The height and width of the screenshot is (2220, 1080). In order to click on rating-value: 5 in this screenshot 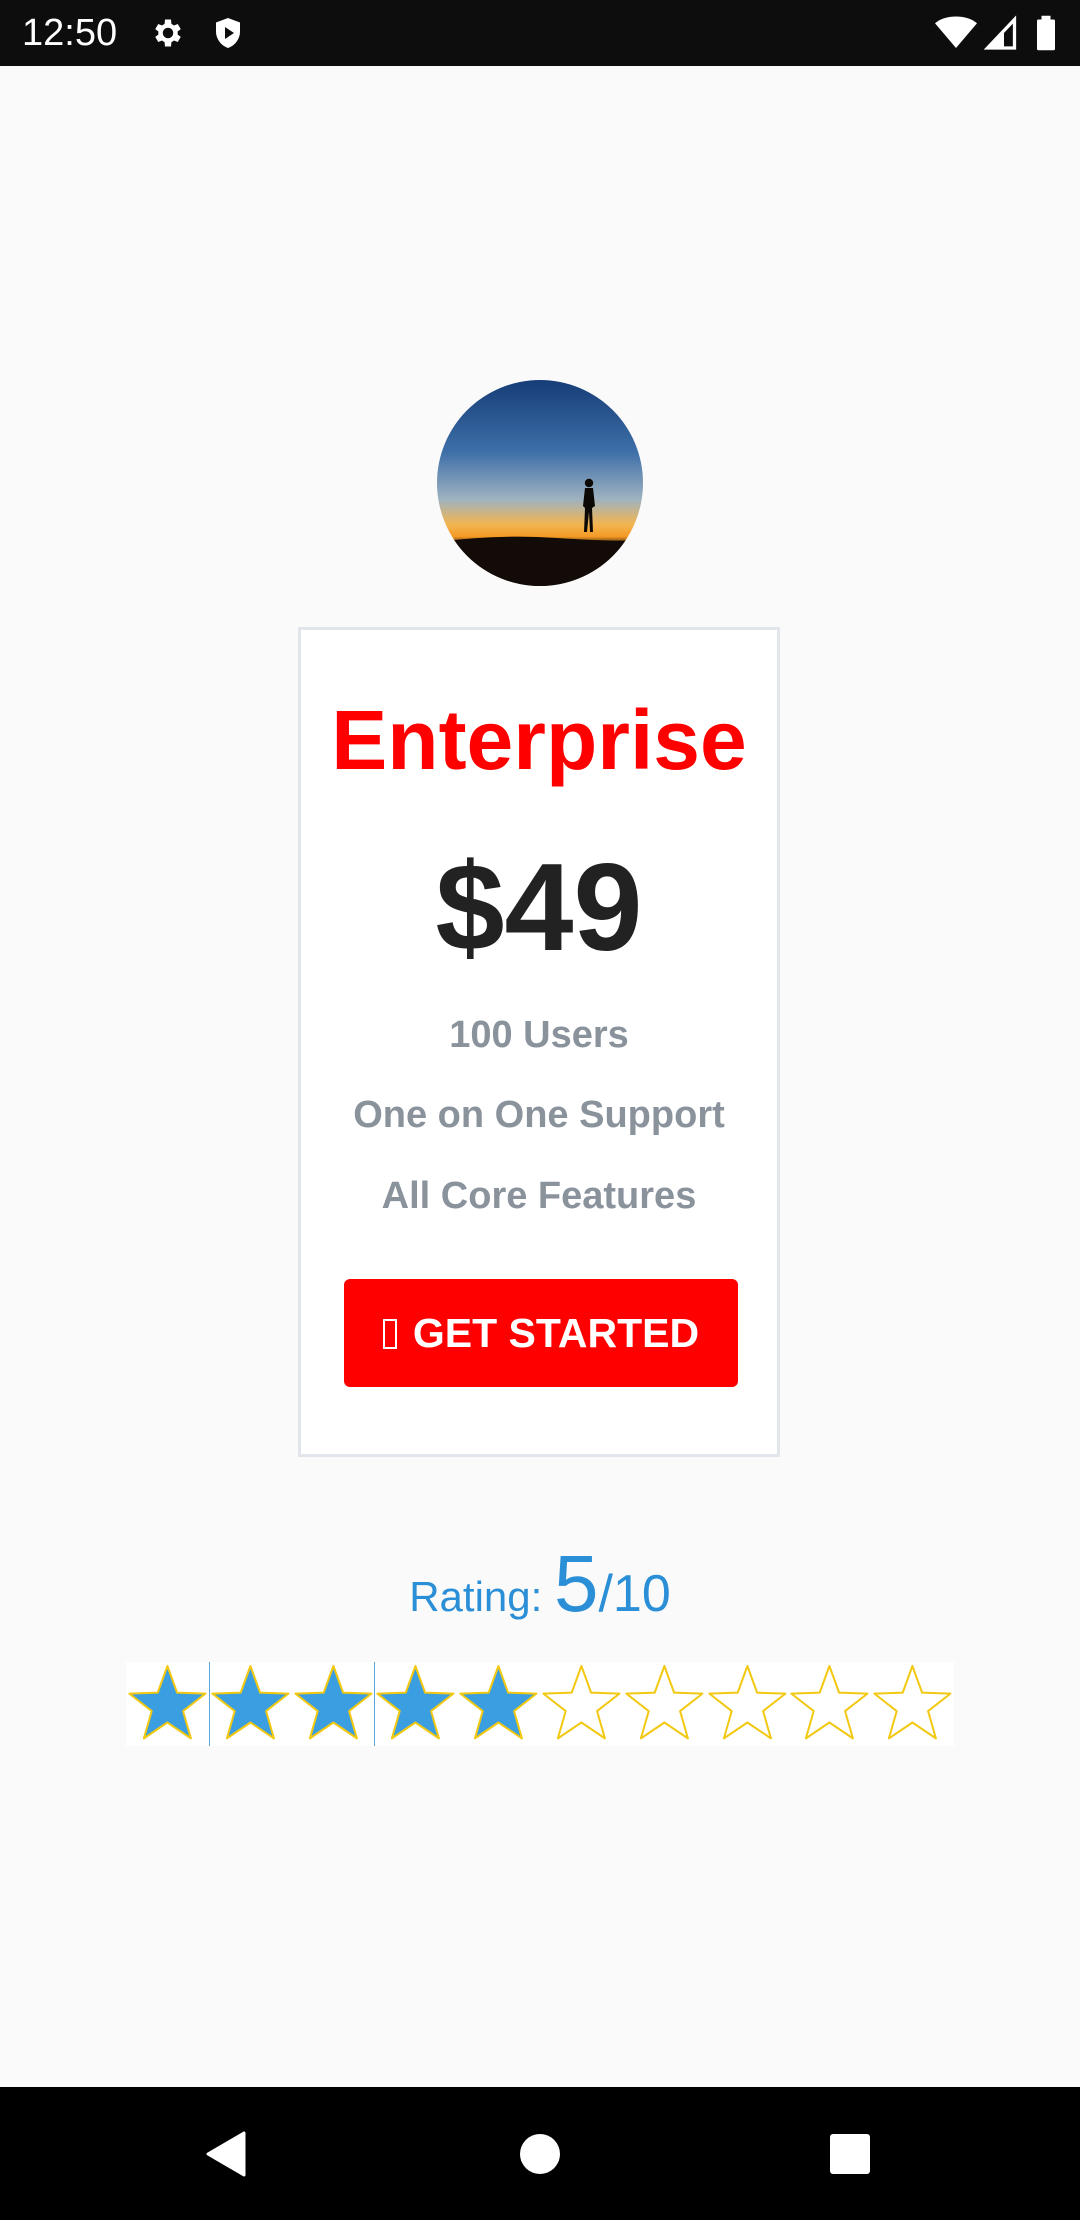, I will do `click(576, 1583)`.